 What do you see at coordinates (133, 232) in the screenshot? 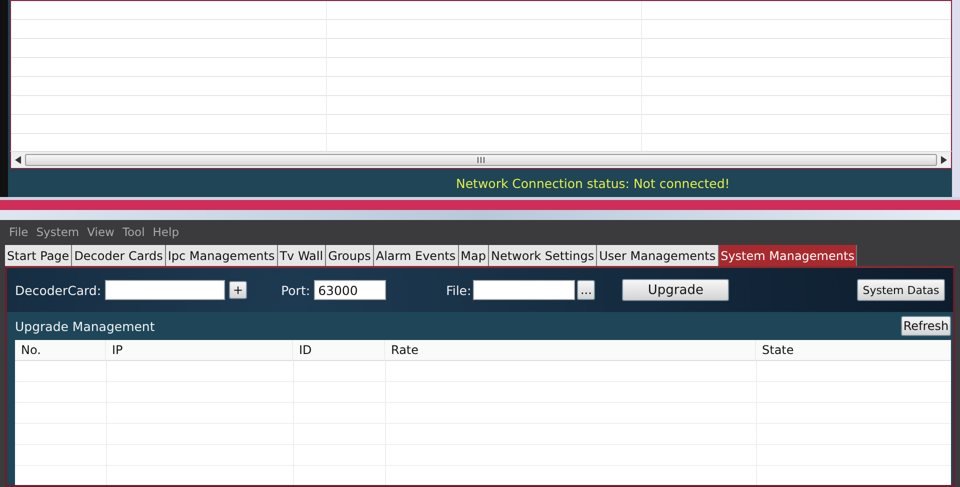
I see `menu-item: Tool` at bounding box center [133, 232].